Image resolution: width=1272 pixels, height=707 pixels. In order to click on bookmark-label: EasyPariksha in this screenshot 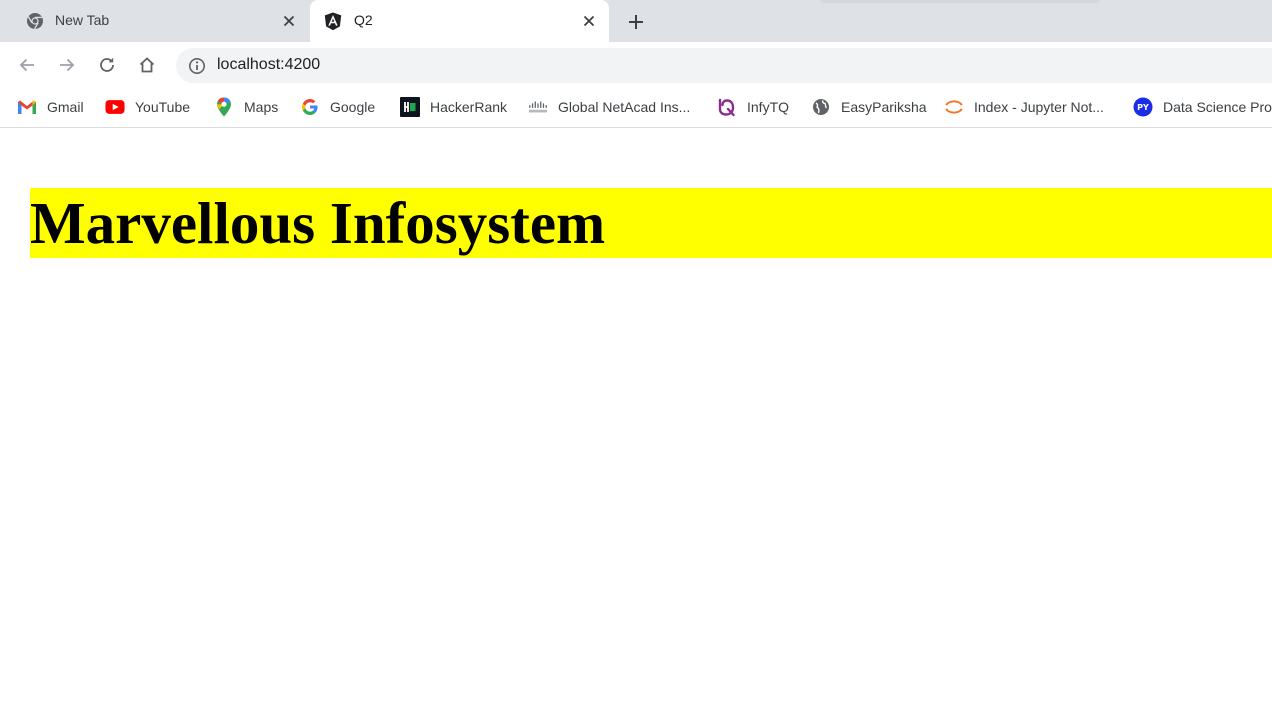, I will do `click(884, 107)`.